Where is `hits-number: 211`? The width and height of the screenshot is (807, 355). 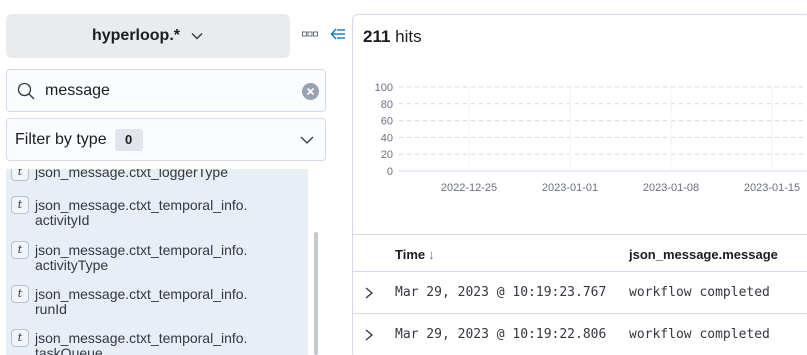 hits-number: 211 is located at coordinates (377, 36).